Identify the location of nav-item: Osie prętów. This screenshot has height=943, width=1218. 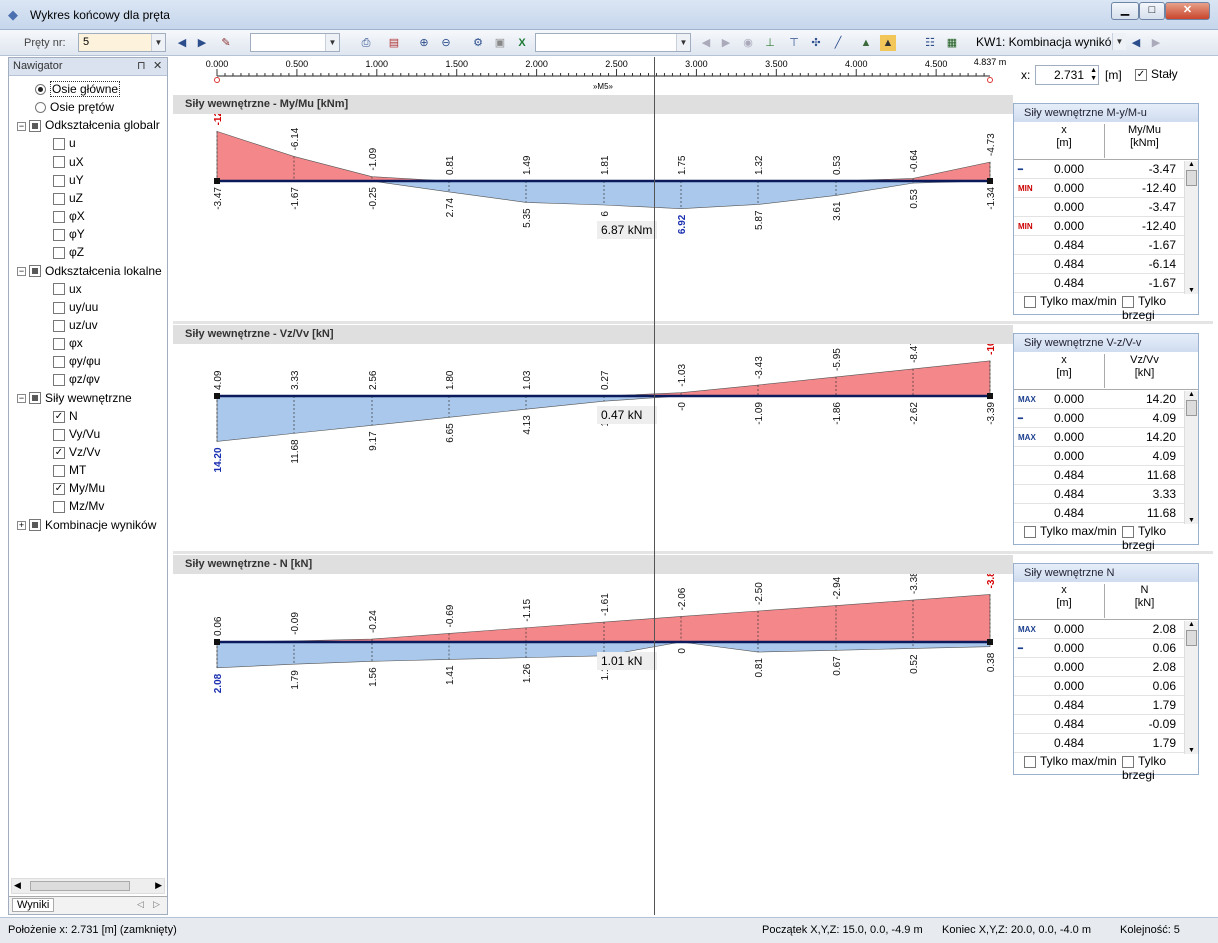
(74, 107).